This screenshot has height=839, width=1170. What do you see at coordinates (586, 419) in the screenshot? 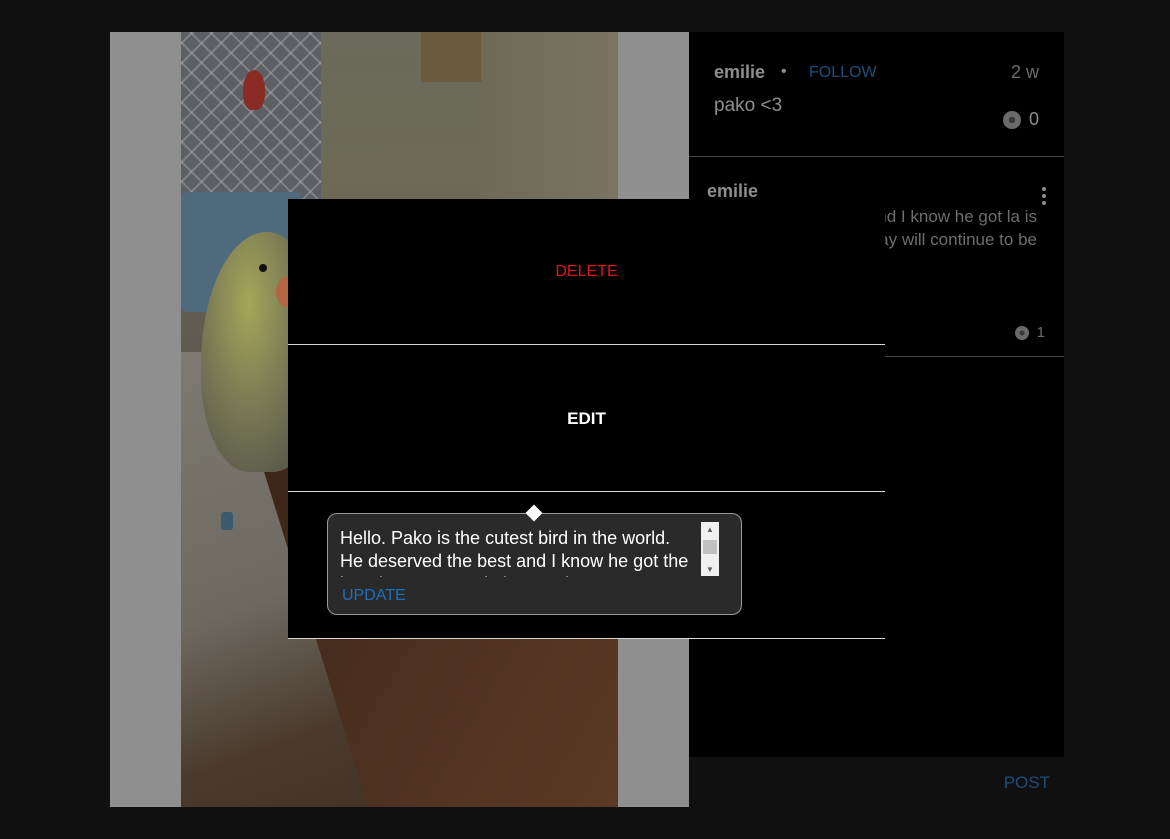
I see `edit-button: EDIT` at bounding box center [586, 419].